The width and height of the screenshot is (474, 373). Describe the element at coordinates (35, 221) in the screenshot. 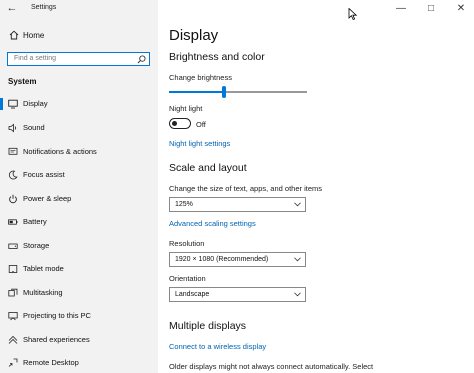

I see `sidebar-item-label: Battery` at that location.